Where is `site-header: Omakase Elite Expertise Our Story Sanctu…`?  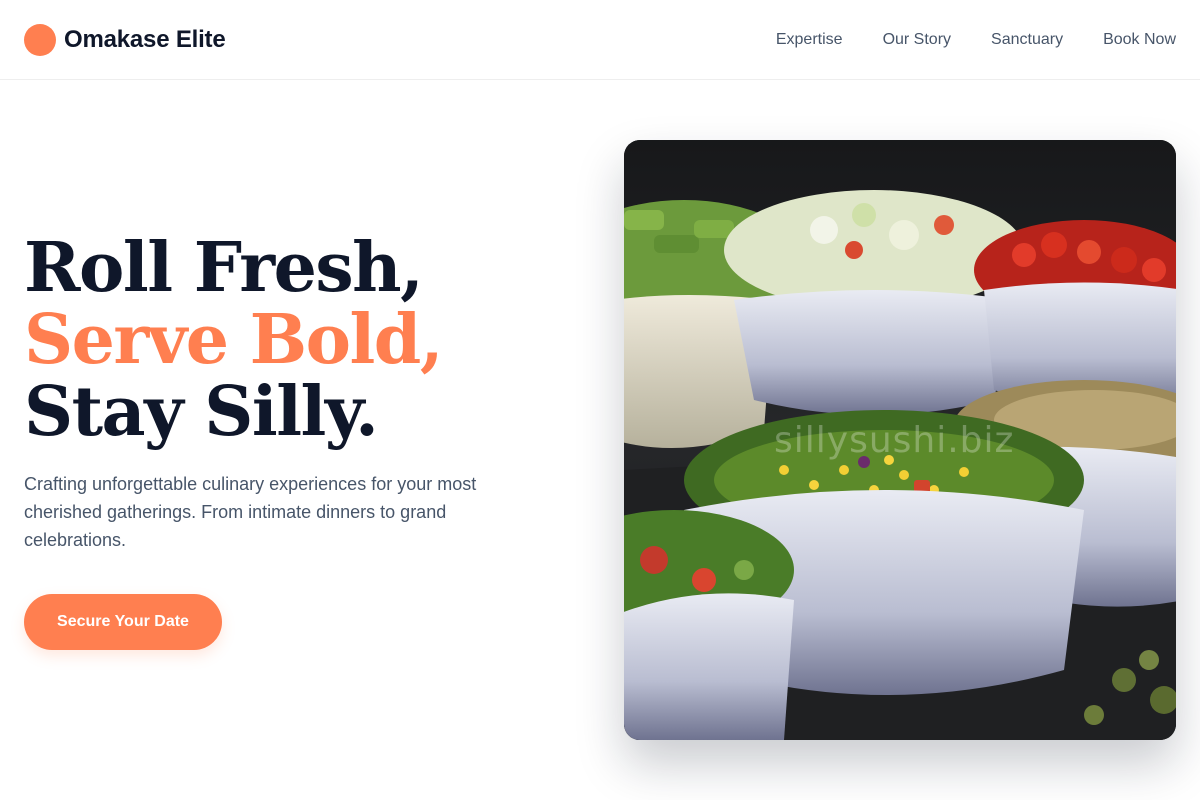 site-header: Omakase Elite Expertise Our Story Sanctu… is located at coordinates (600, 40).